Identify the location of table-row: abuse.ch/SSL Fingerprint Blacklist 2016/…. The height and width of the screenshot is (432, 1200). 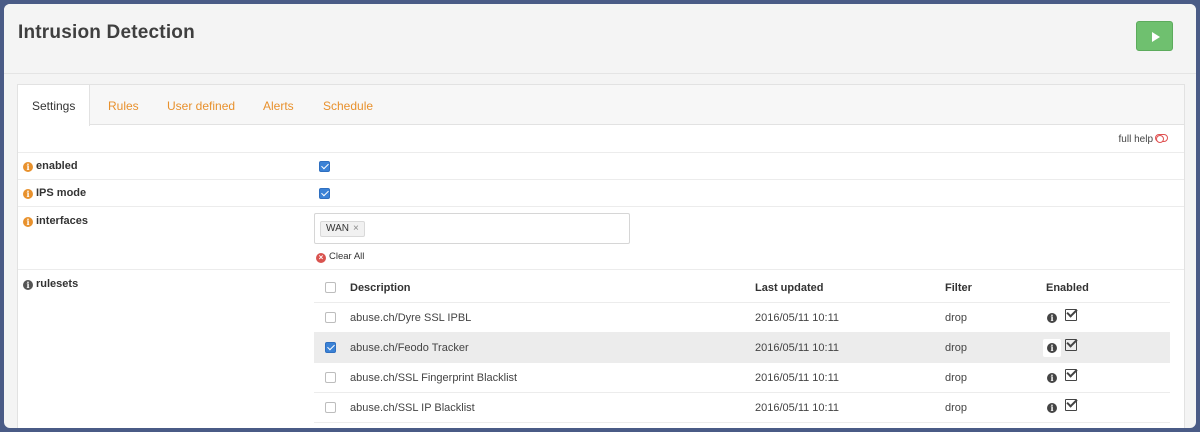
(742, 378).